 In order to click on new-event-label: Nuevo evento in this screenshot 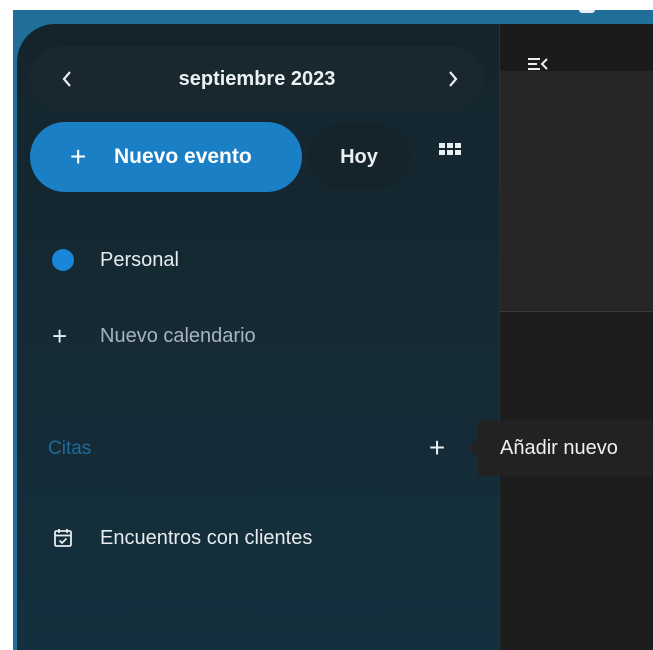, I will do `click(183, 156)`.